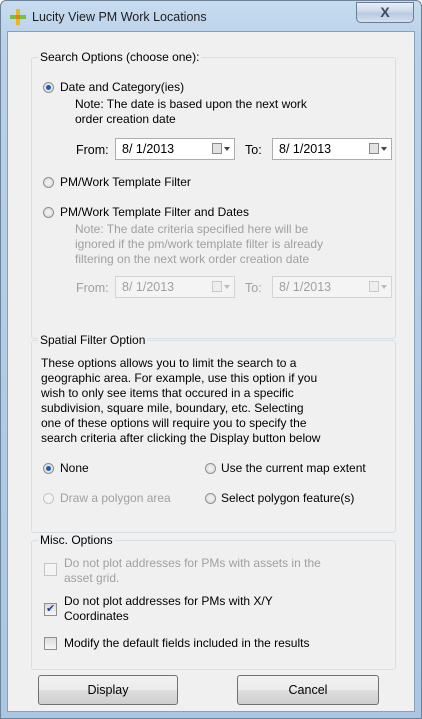 The width and height of the screenshot is (422, 719). What do you see at coordinates (48, 212) in the screenshot?
I see `template-filter-dates-radio` at bounding box center [48, 212].